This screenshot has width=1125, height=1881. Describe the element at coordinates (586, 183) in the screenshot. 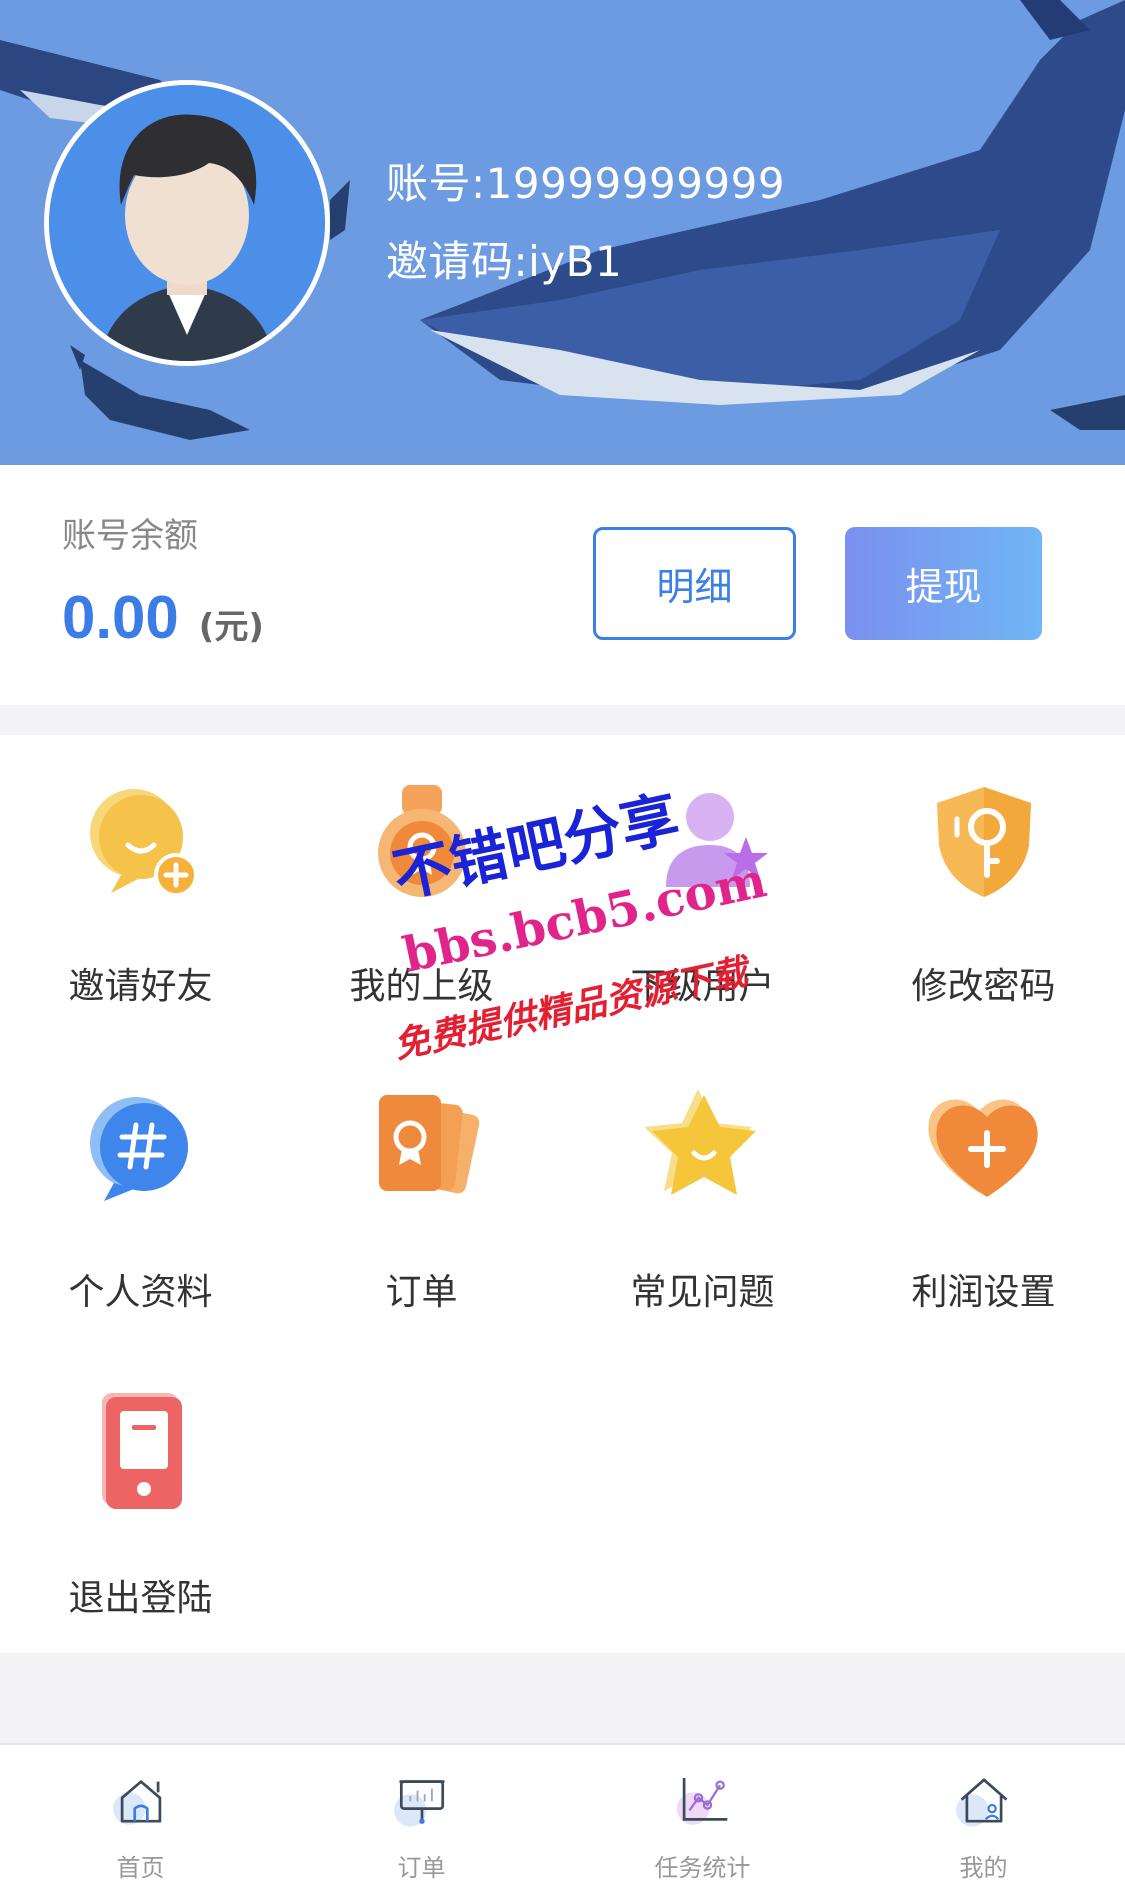

I see `account-number: 账号:19999999999` at that location.